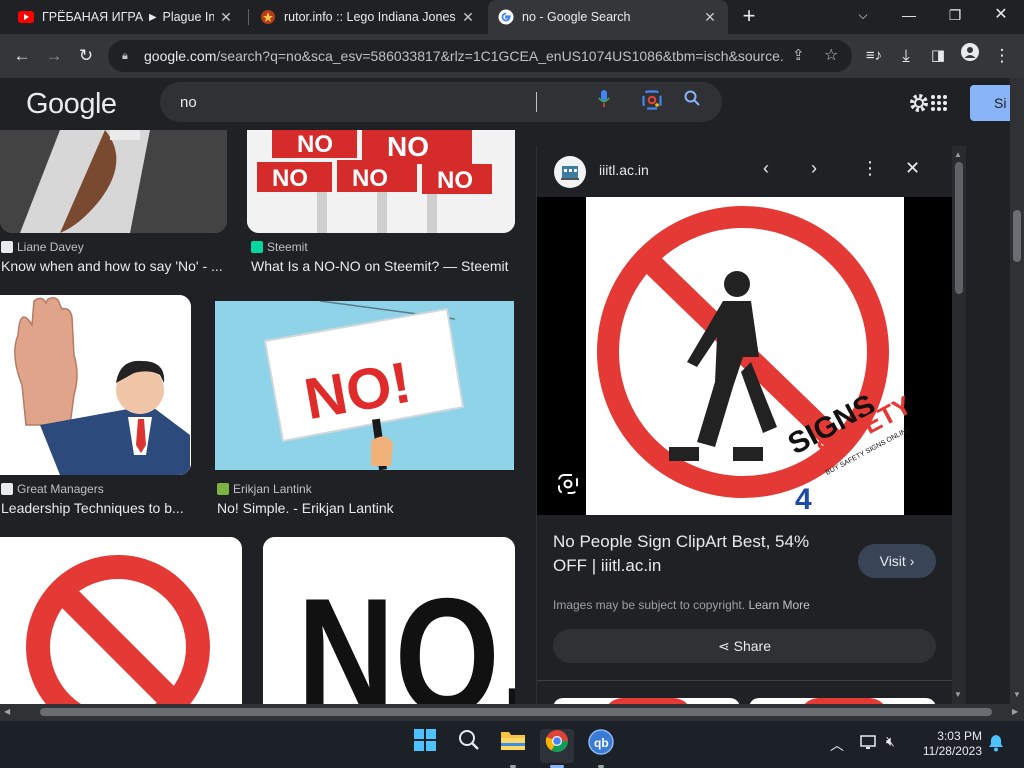 The height and width of the screenshot is (768, 1024). What do you see at coordinates (506, 17) in the screenshot?
I see `google-icon` at bounding box center [506, 17].